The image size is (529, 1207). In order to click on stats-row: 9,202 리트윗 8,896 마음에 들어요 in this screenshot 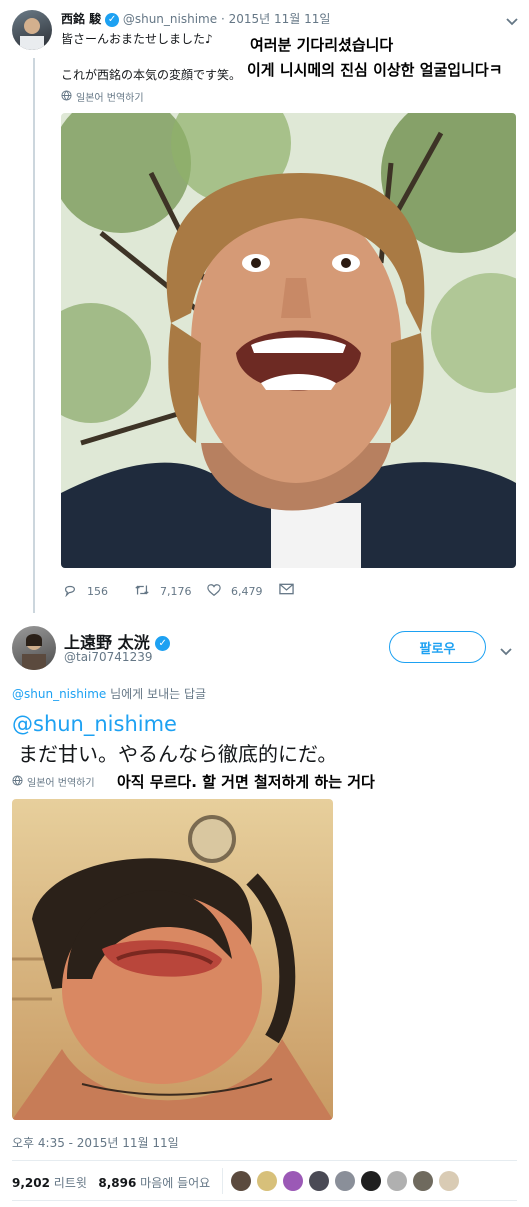, I will do `click(111, 1182)`.